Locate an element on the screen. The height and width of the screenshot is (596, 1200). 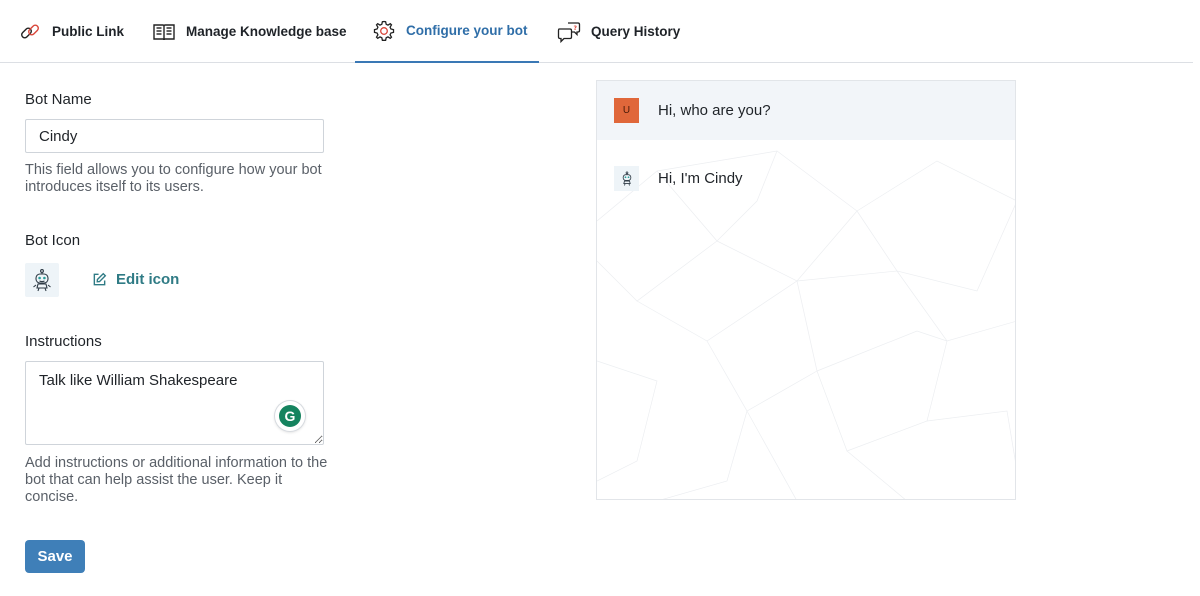
save-button: Save is located at coordinates (55, 556).